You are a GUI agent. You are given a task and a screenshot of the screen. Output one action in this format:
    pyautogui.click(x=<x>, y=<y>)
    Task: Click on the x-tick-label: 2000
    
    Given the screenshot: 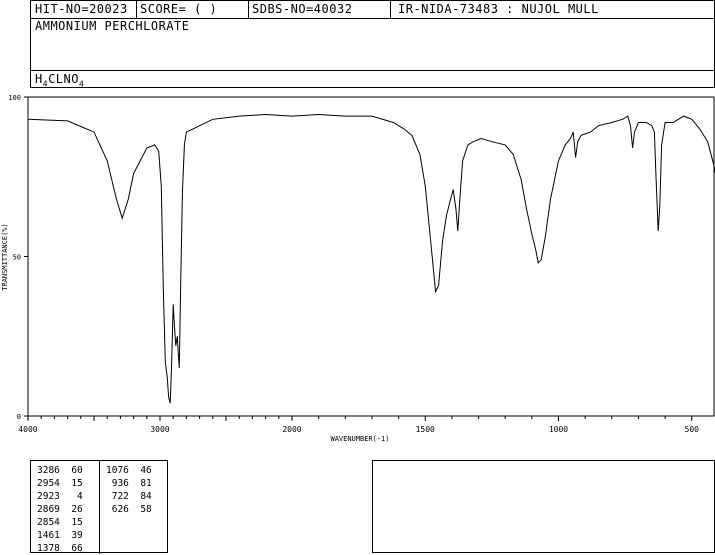 What is the action you would take?
    pyautogui.click(x=291, y=429)
    